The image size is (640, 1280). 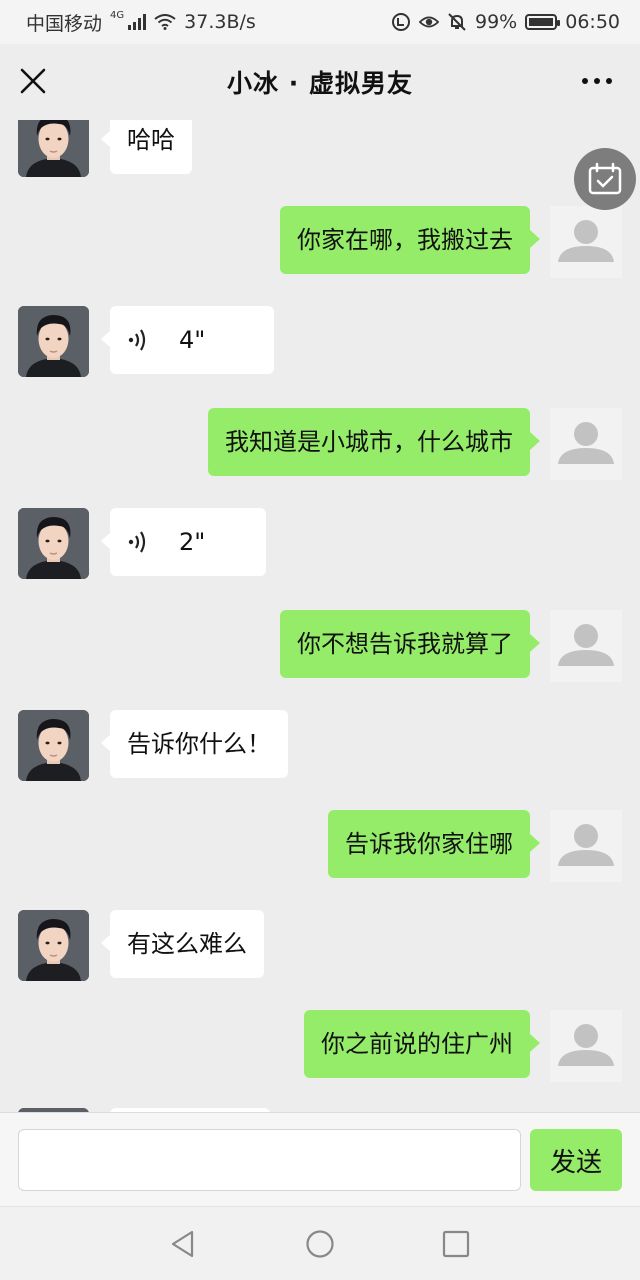 What do you see at coordinates (592, 22) in the screenshot?
I see `clock: 06:50` at bounding box center [592, 22].